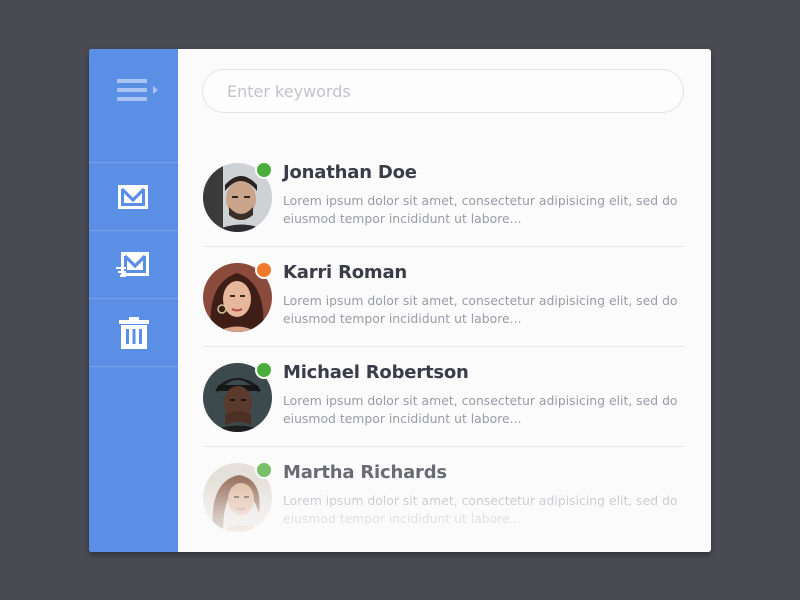 Image resolution: width=800 pixels, height=600 pixels. I want to click on sender-name: Jonathan Doe, so click(350, 172).